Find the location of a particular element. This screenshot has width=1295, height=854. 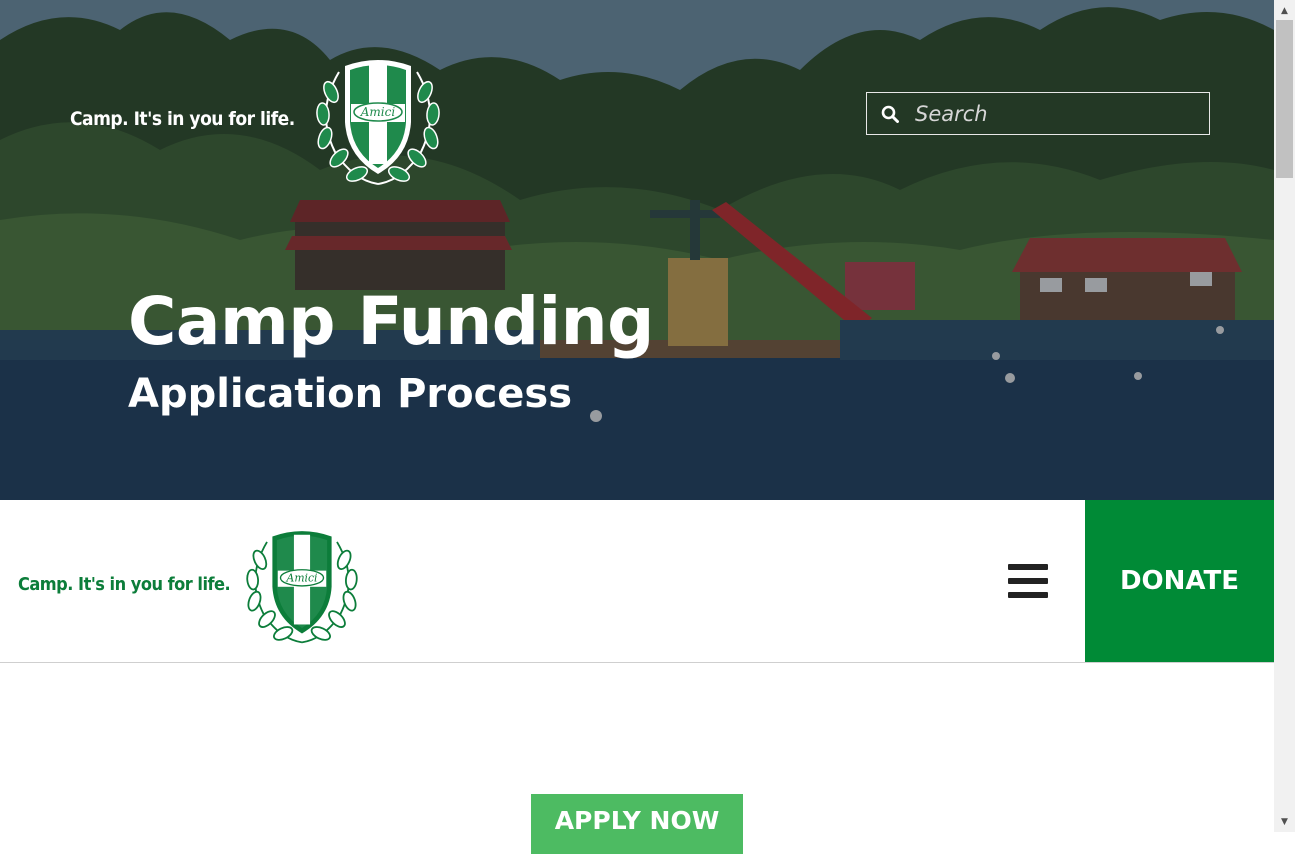

search-icon is located at coordinates (890, 114).